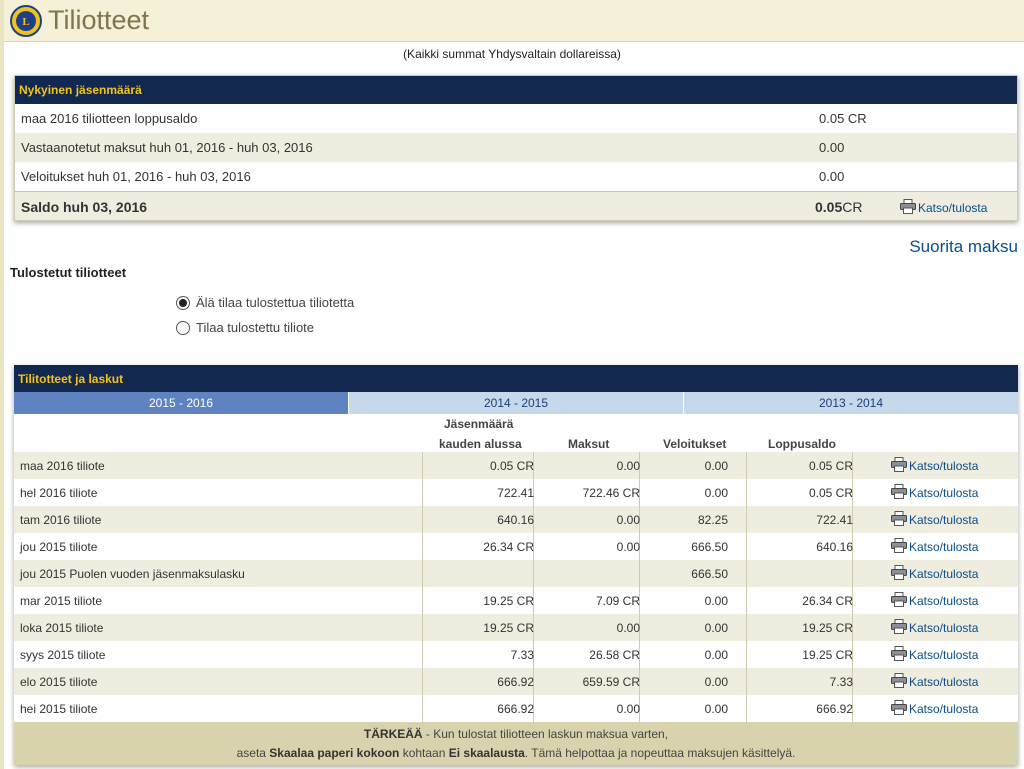 The image size is (1024, 769). Describe the element at coordinates (26, 21) in the screenshot. I see `lions-logo-icon: L` at that location.